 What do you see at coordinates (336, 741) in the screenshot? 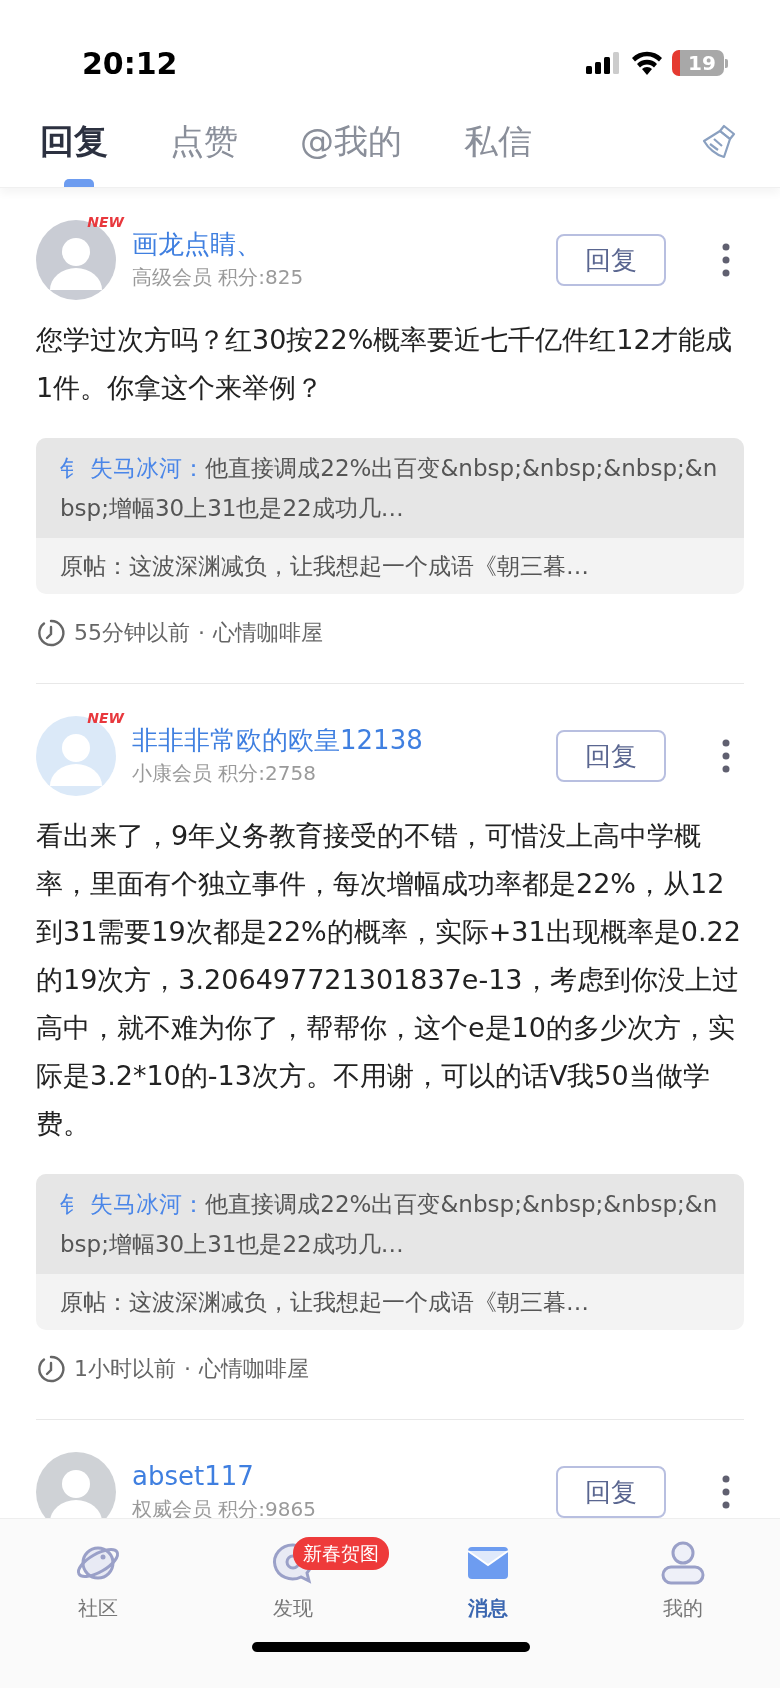
I see `username: 非非非常欧的欧皇12138` at bounding box center [336, 741].